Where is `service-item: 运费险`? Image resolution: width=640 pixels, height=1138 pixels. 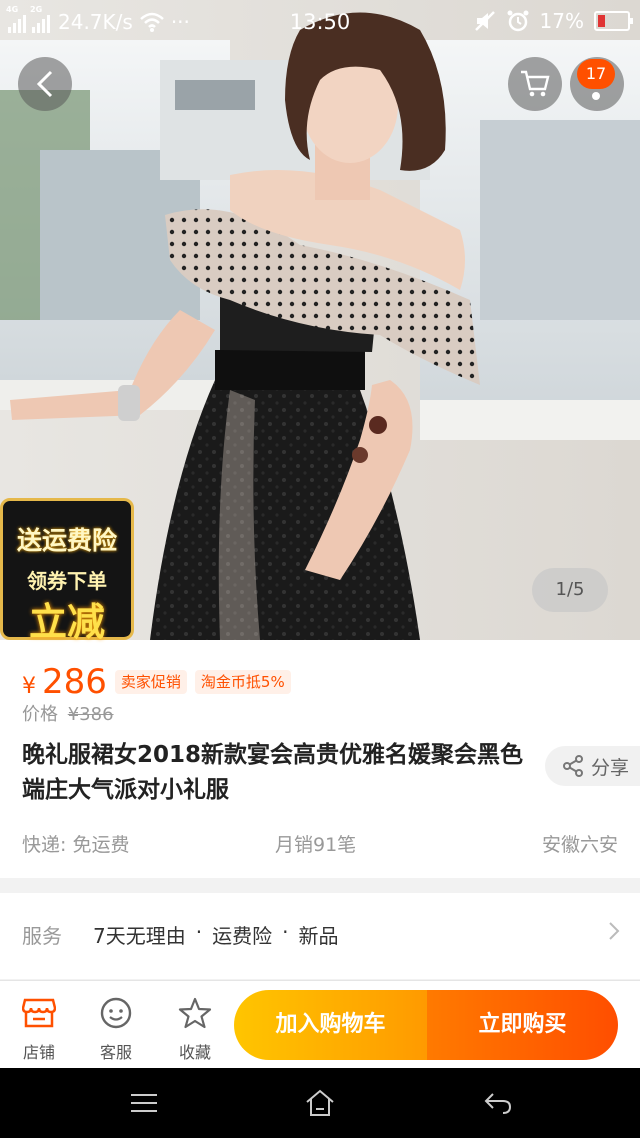 service-item: 运费险 is located at coordinates (242, 936).